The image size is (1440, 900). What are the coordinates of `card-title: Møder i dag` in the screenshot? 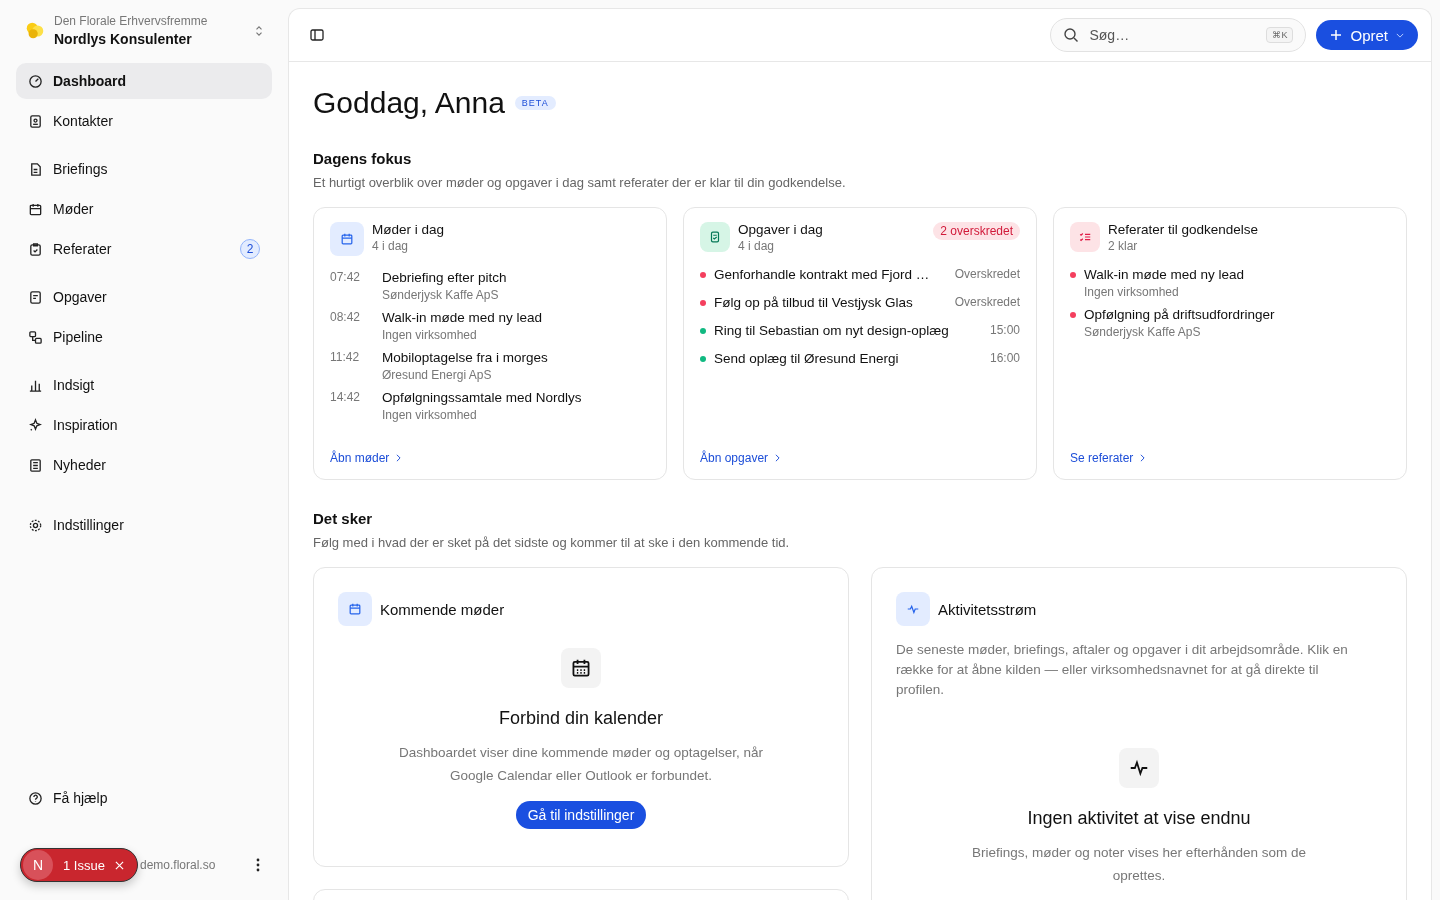 It's located at (409, 229).